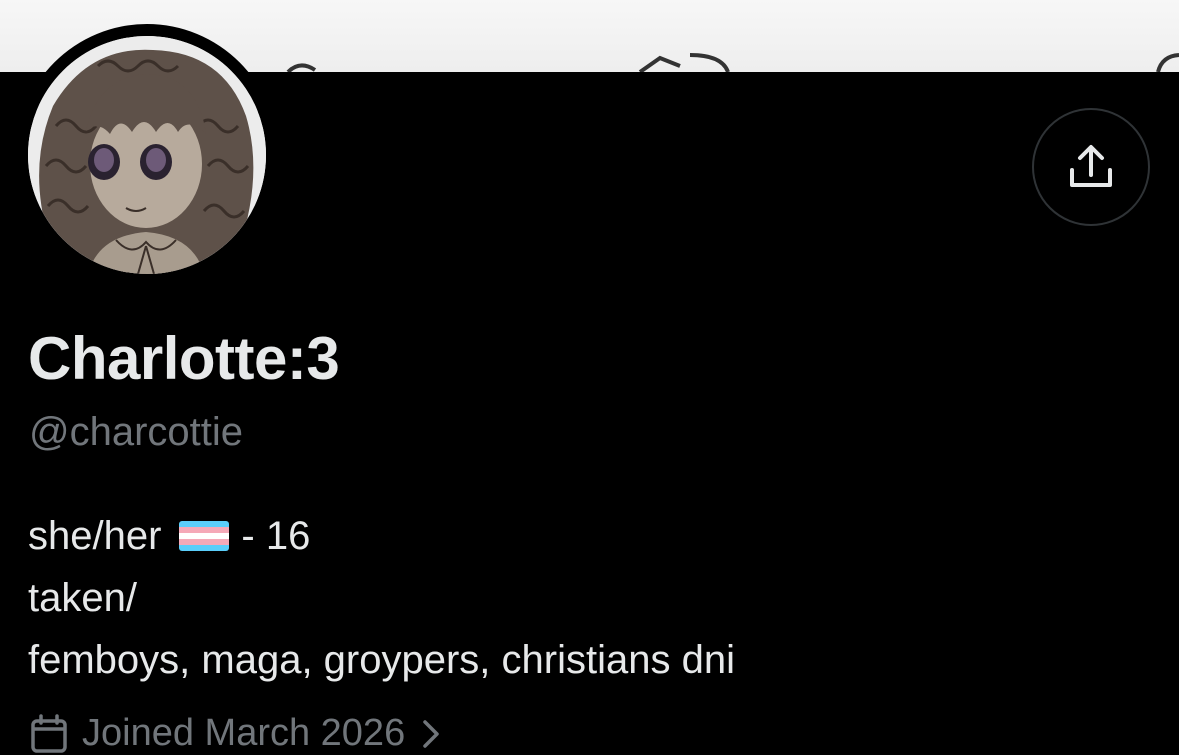 This screenshot has height=755, width=1179. I want to click on calendar-icon, so click(49, 733).